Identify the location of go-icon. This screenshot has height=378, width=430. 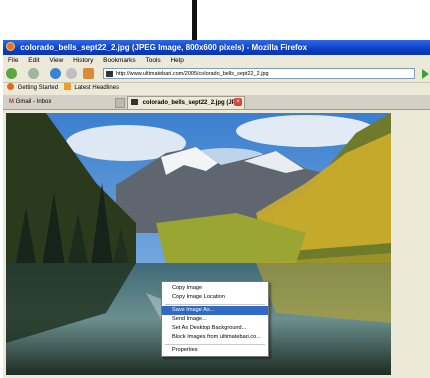
(425, 74).